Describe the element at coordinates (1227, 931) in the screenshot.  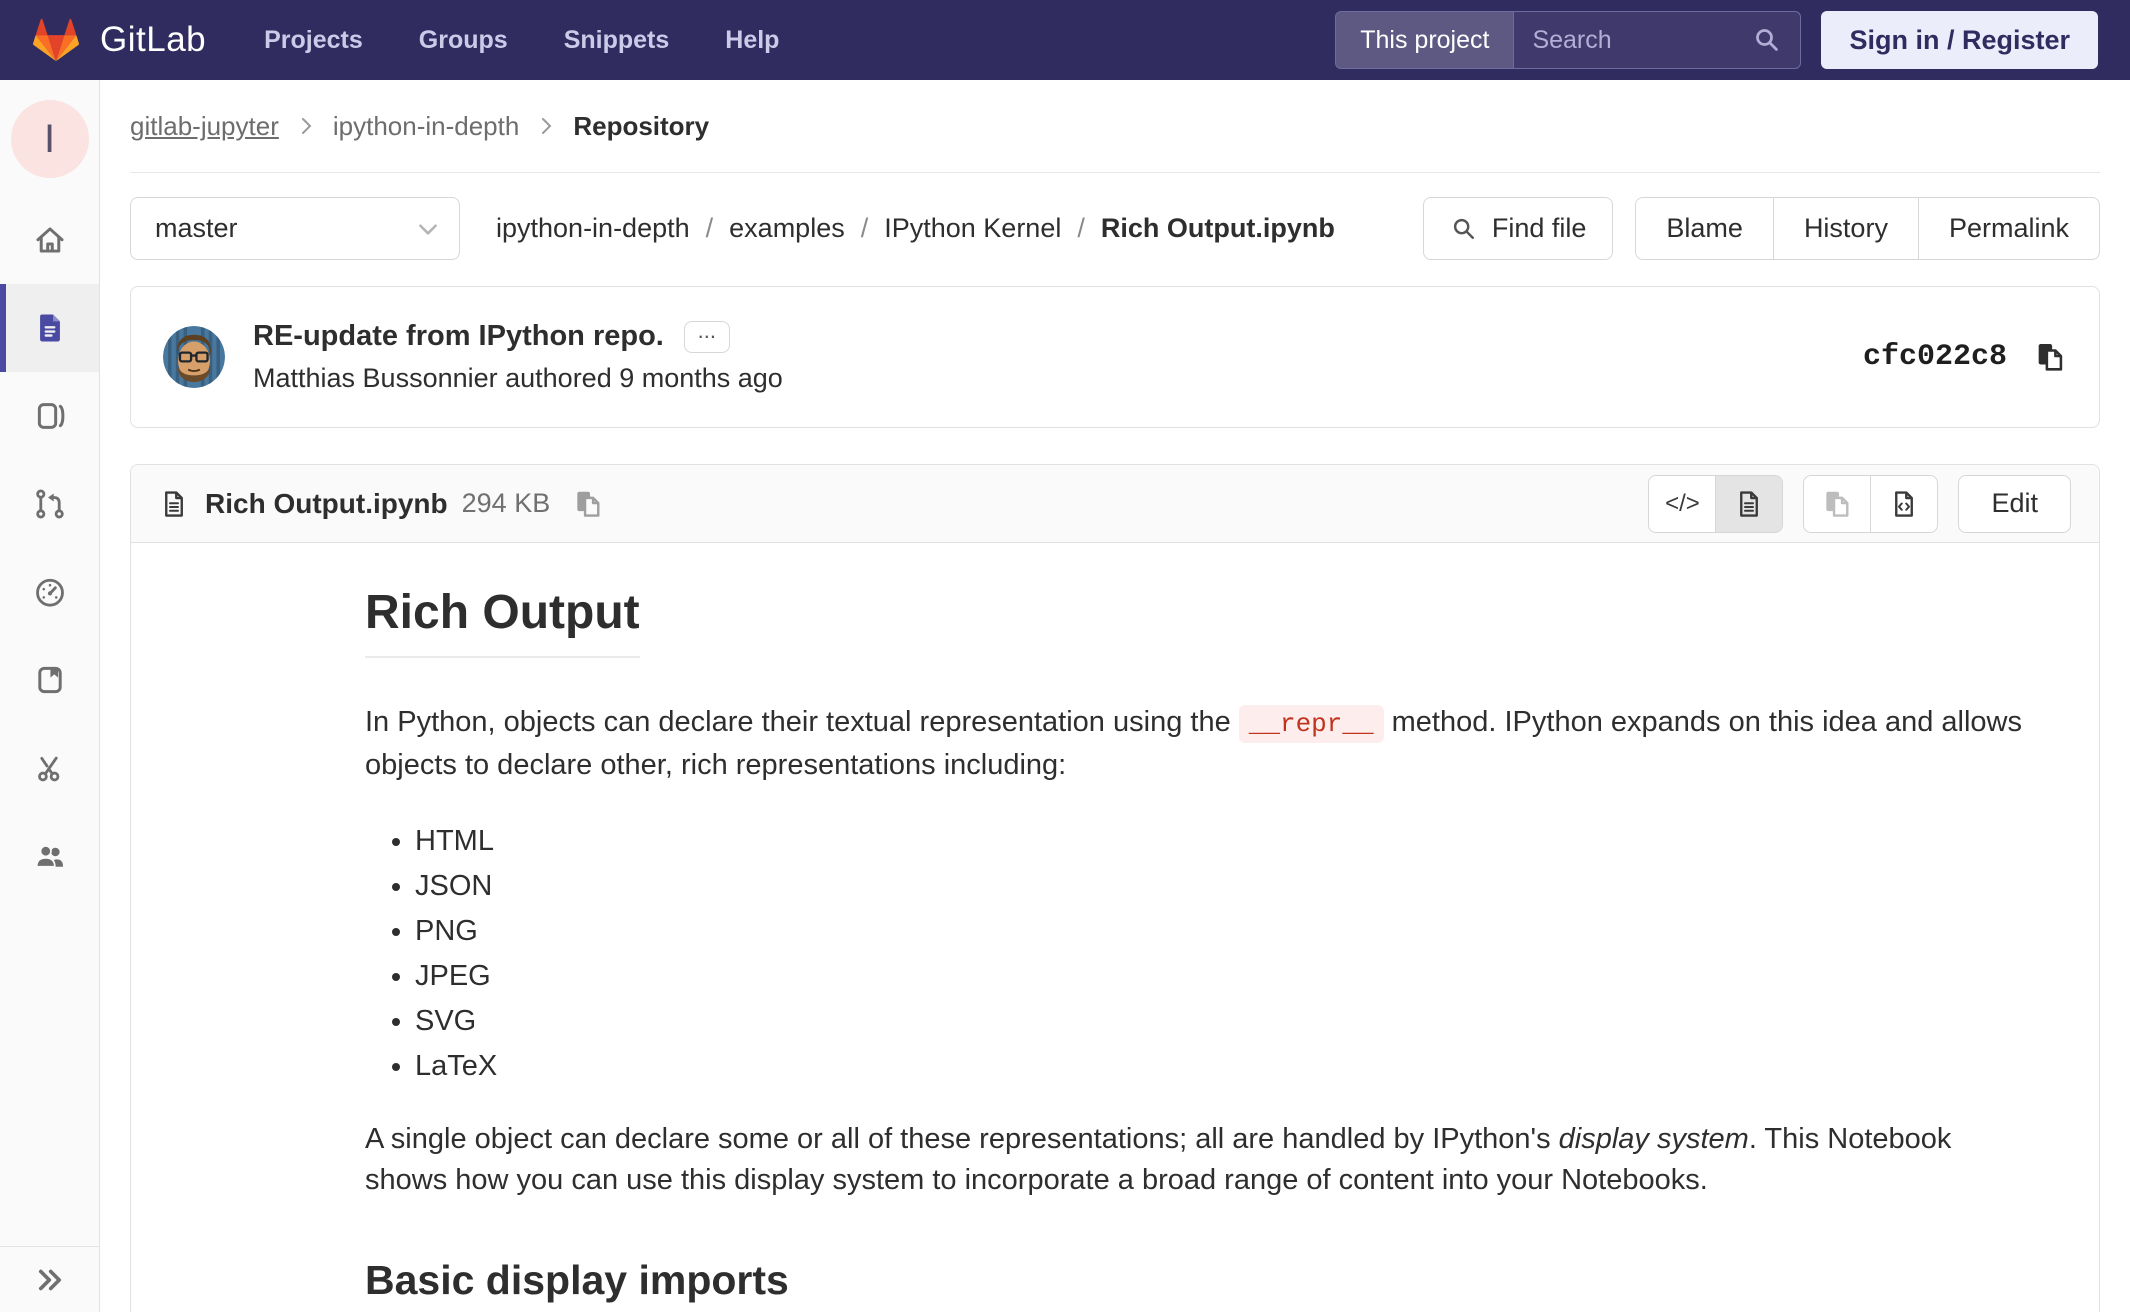
I see `list-item: PNG` at that location.